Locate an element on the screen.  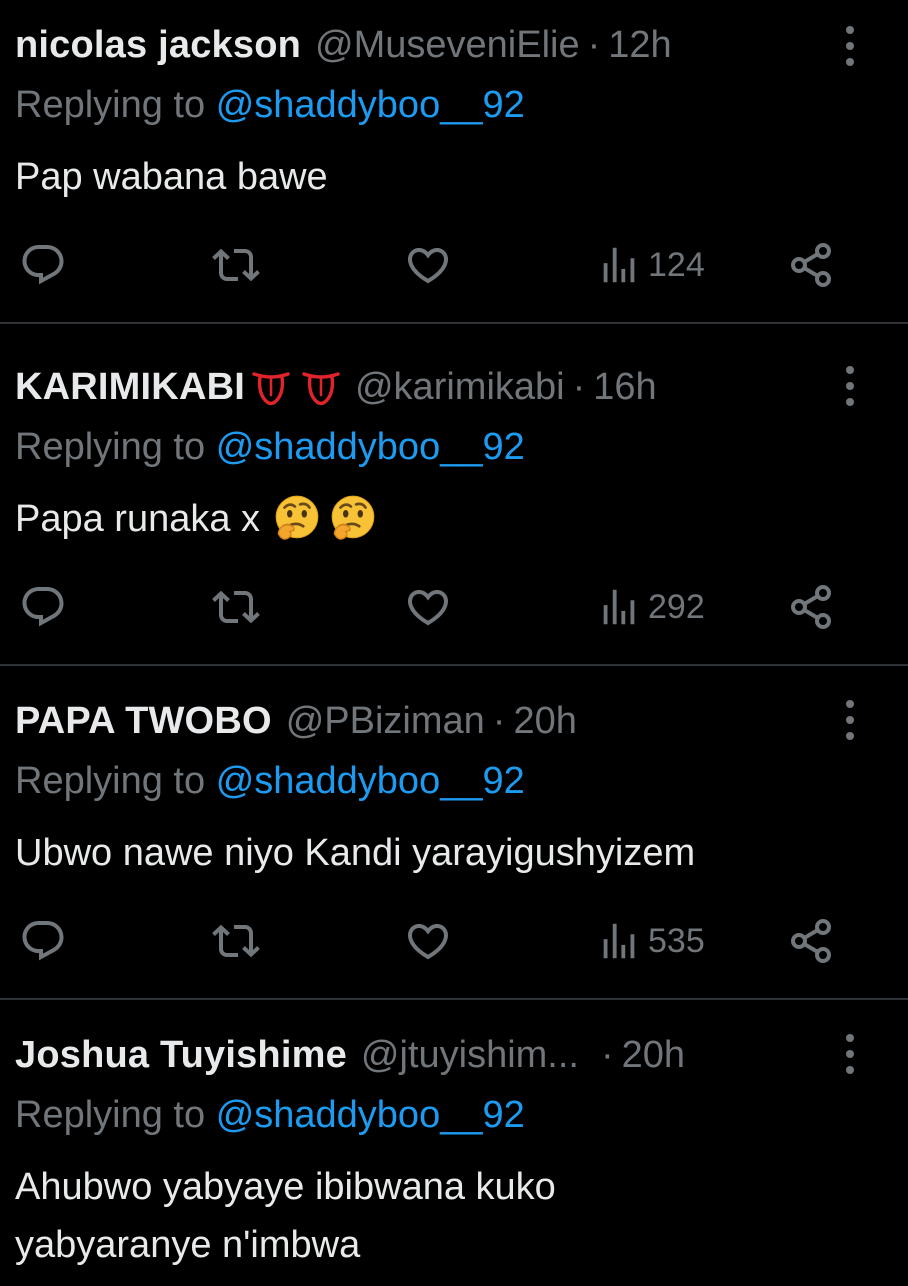
tweet-text: Papa runaka x is located at coordinates (138, 519).